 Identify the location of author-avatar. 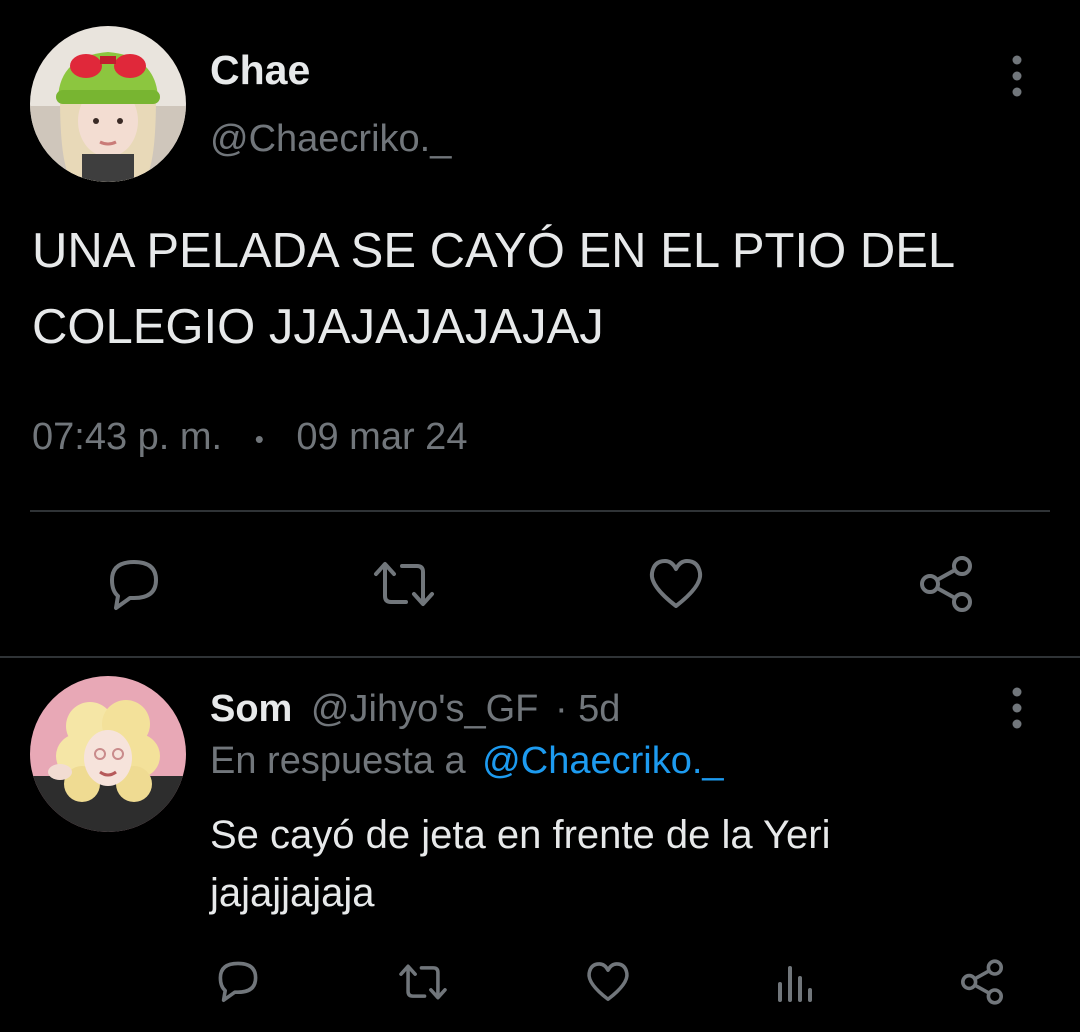
(108, 104).